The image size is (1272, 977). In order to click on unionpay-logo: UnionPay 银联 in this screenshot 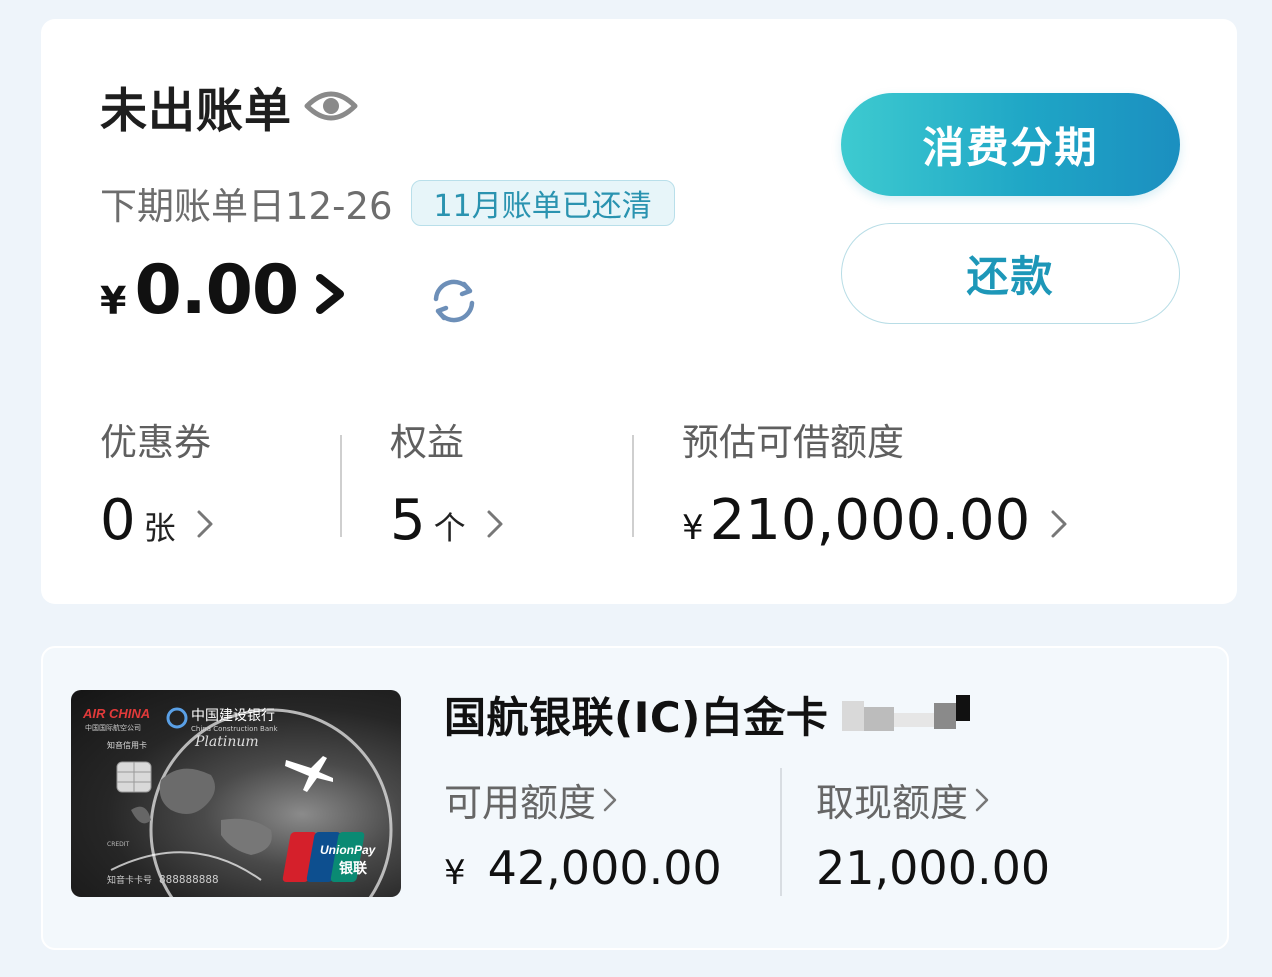, I will do `click(329, 857)`.